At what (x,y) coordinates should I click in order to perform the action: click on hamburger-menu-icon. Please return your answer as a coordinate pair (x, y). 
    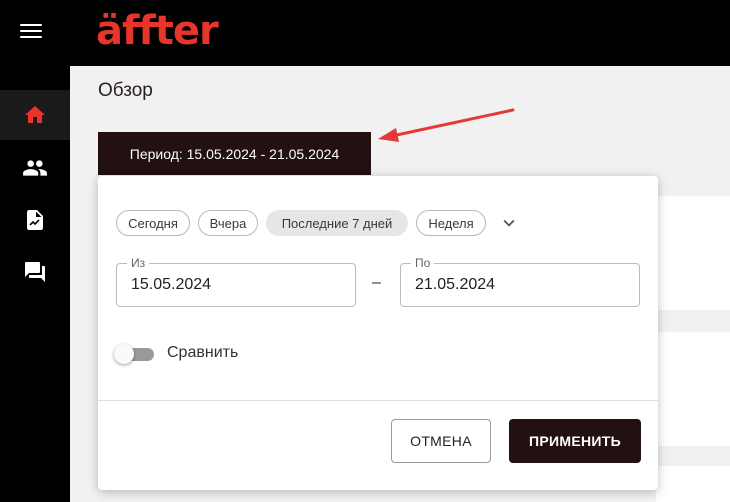
    Looking at the image, I should click on (31, 33).